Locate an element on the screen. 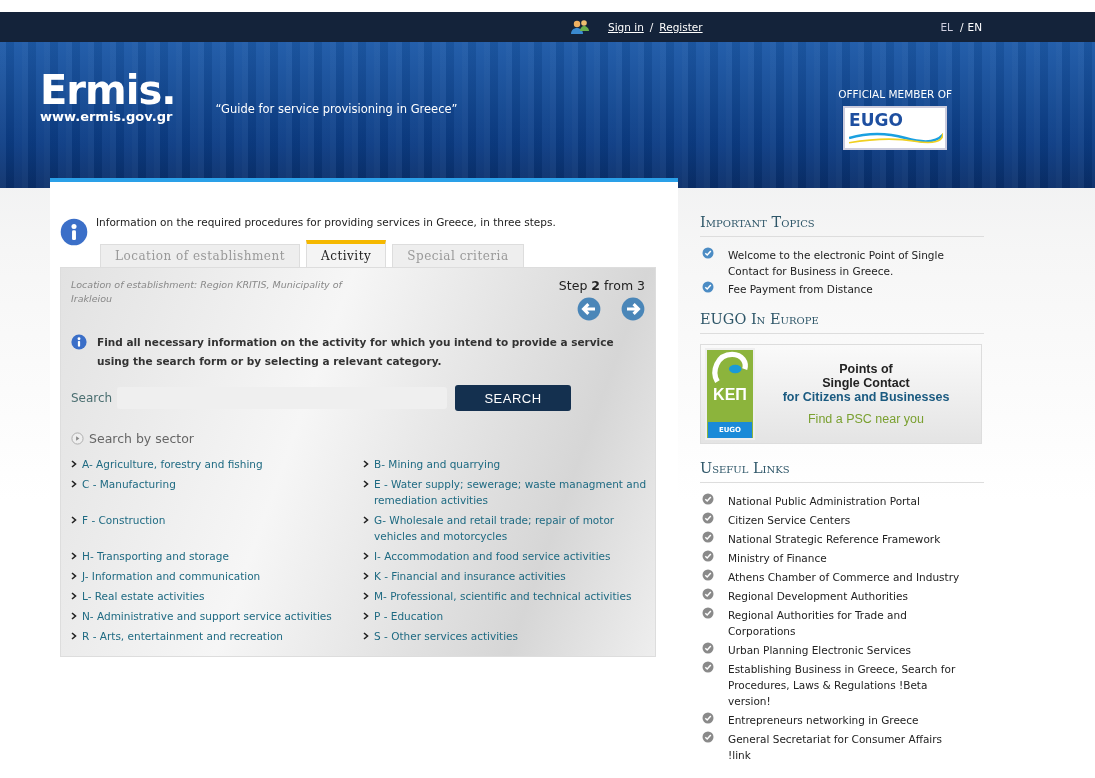 Image resolution: width=1095 pixels, height=778 pixels. section-heading: EUGO In Europe is located at coordinates (842, 322).